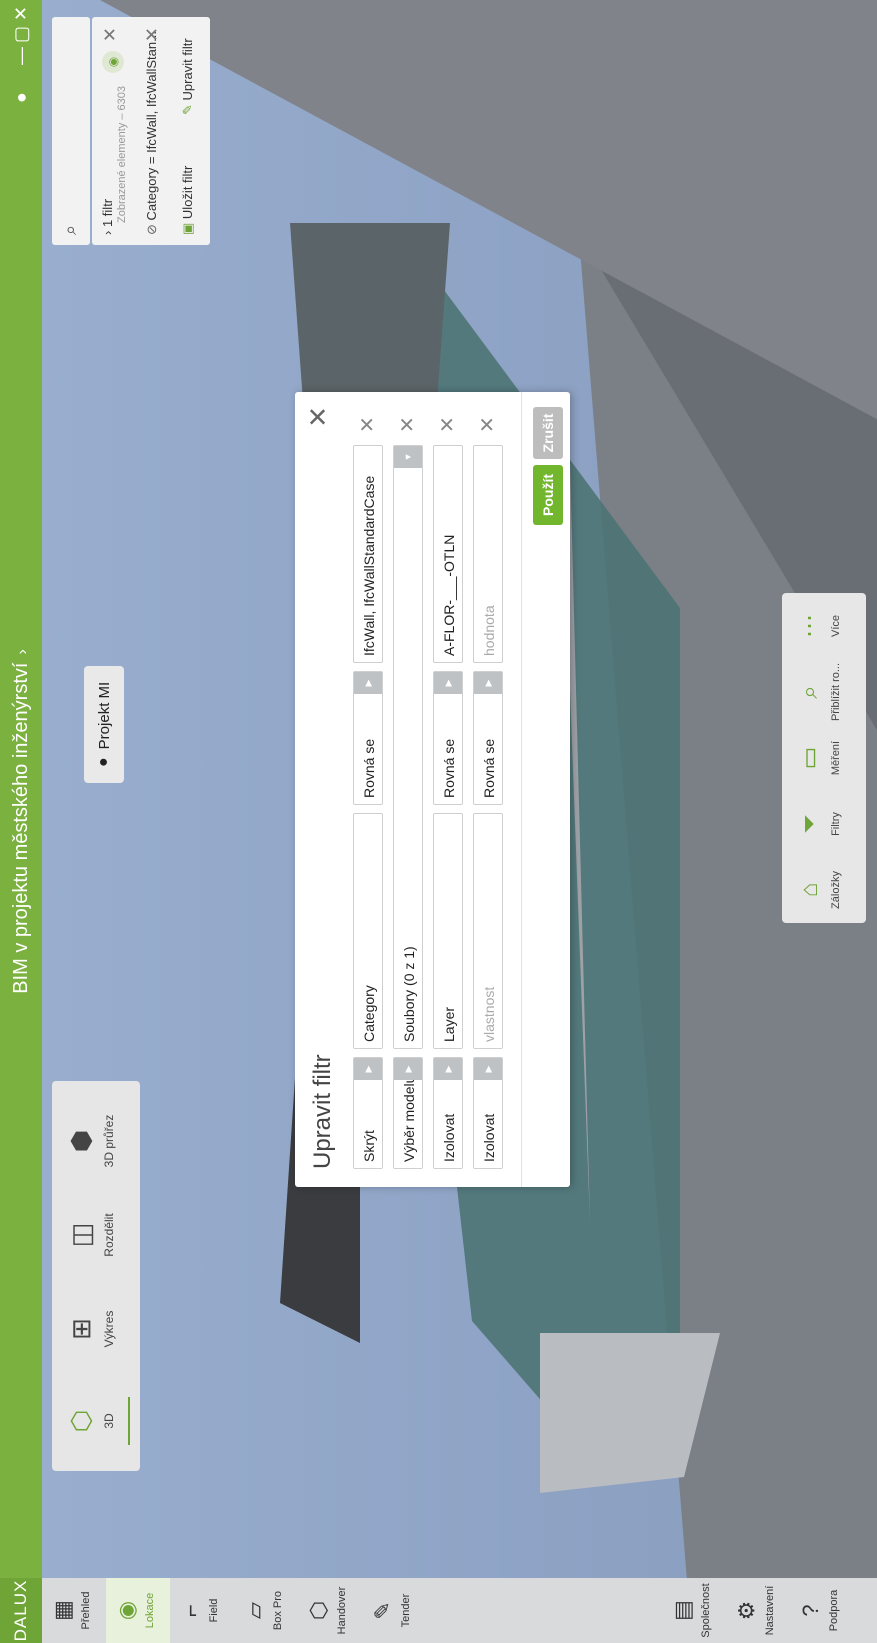  I want to click on chevron-right-icon: ›, so click(107, 232).